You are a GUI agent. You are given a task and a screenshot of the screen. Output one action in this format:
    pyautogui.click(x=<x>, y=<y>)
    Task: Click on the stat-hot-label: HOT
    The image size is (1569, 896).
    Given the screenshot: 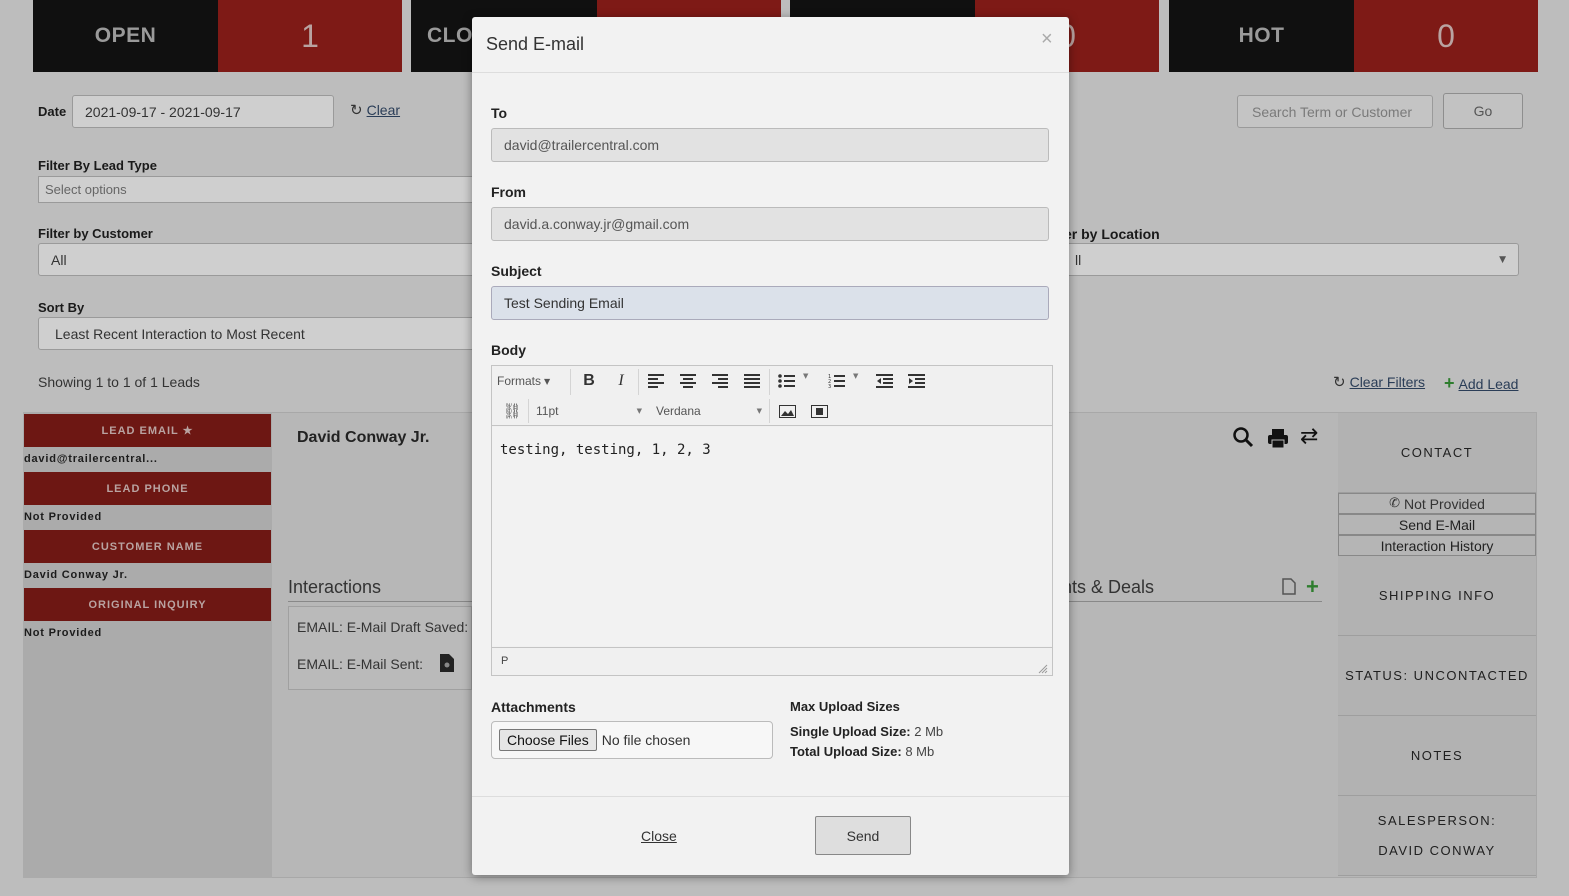 What is the action you would take?
    pyautogui.click(x=1261, y=36)
    